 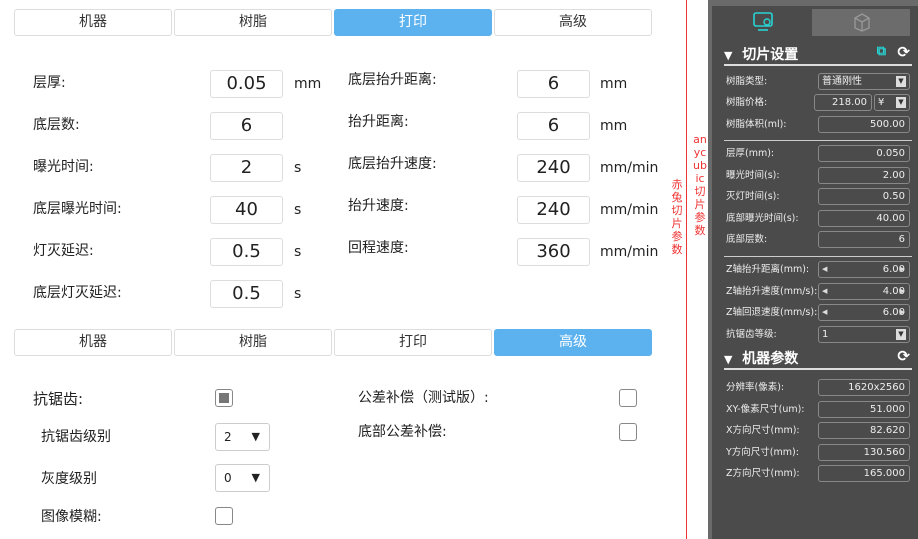 I want to click on panel-field-input: 0.50, so click(x=864, y=196).